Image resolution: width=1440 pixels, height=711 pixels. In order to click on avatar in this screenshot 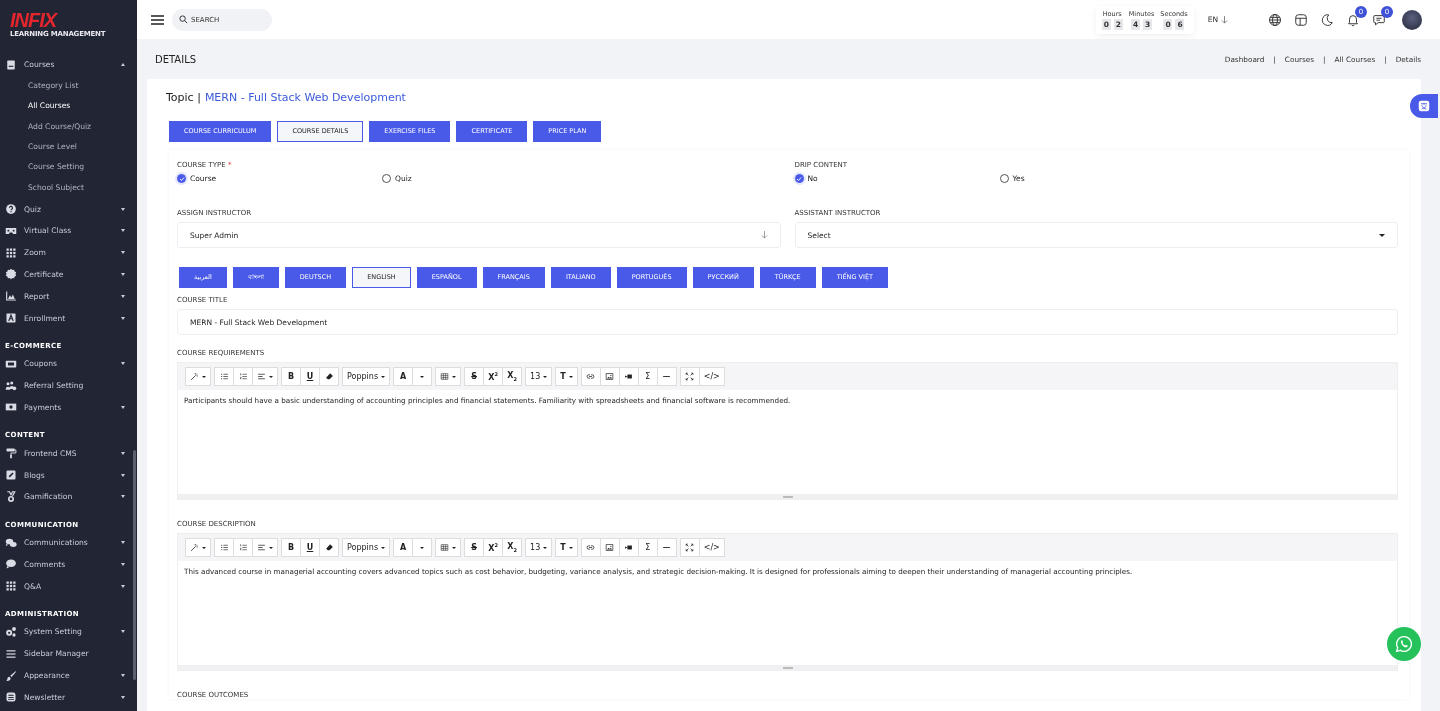, I will do `click(1412, 19)`.